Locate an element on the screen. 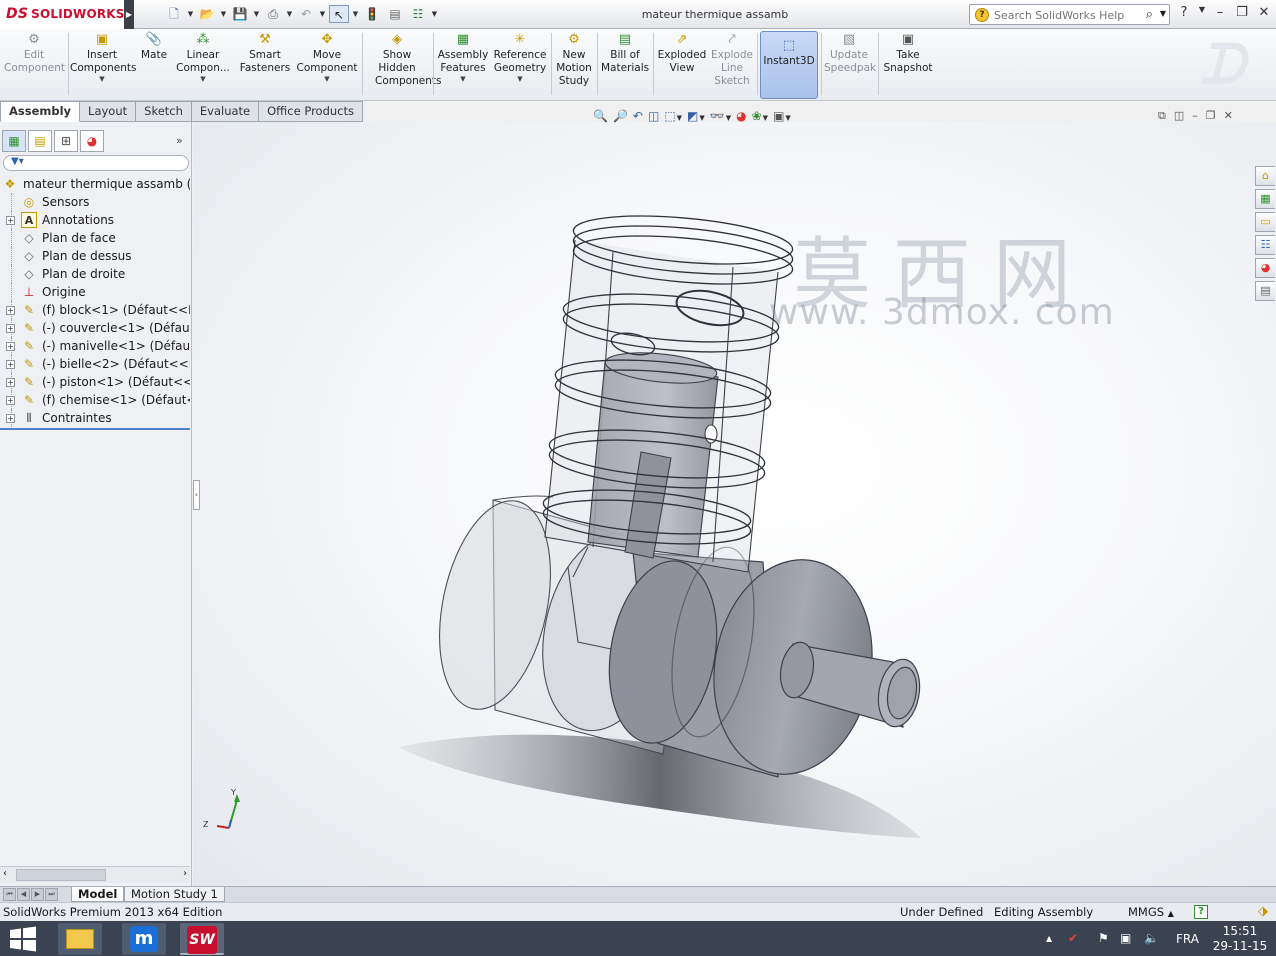  edit-appearance-icon: ◕ is located at coordinates (741, 116).